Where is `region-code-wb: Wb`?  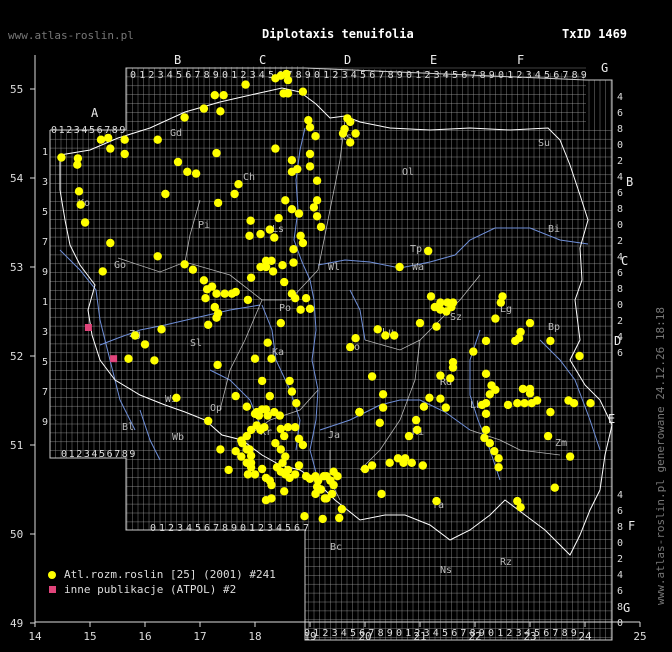 region-code-wb: Wb is located at coordinates (178, 437).